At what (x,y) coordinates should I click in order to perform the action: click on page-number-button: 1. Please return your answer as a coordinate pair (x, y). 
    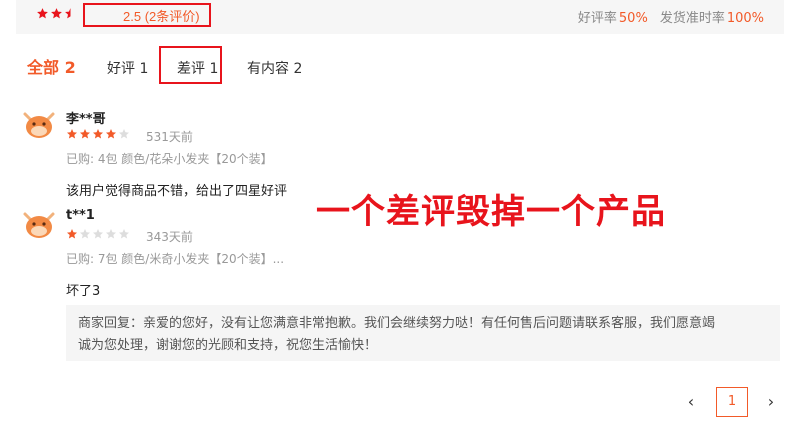
    Looking at the image, I should click on (732, 402).